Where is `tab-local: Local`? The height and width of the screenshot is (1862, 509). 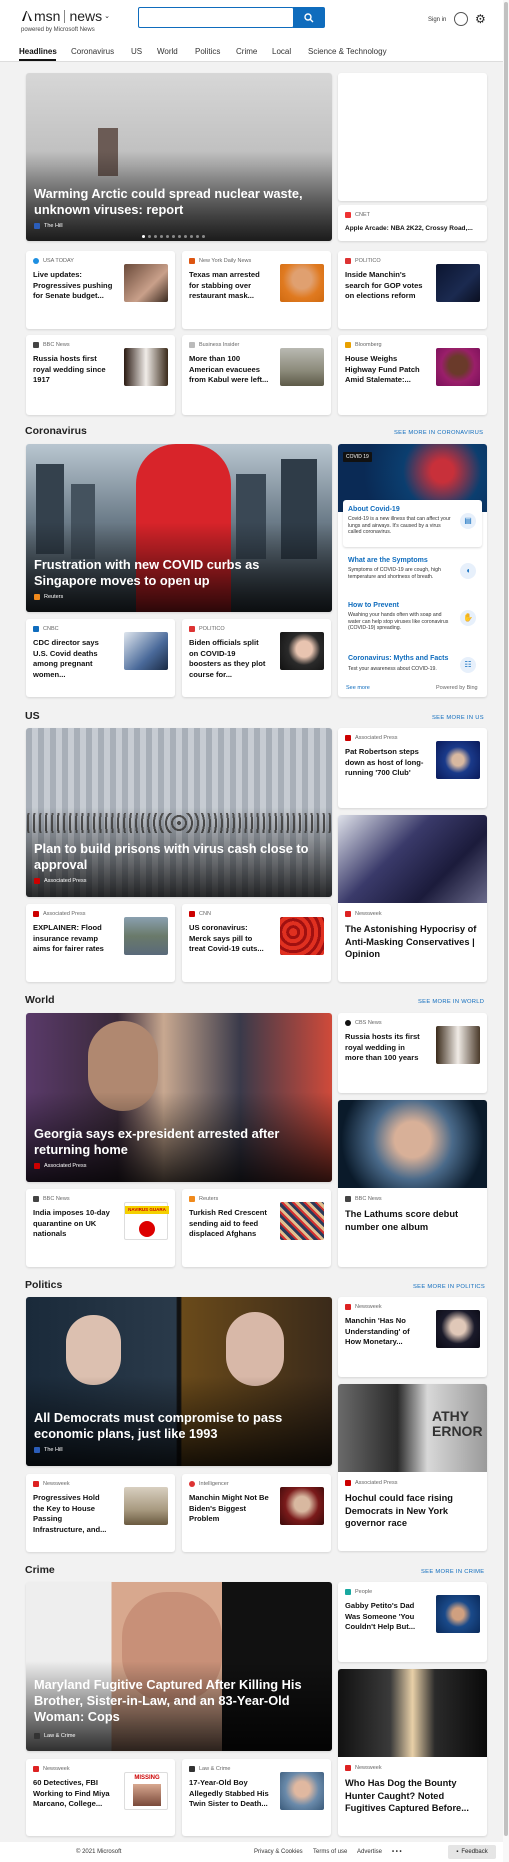
tab-local: Local is located at coordinates (281, 51).